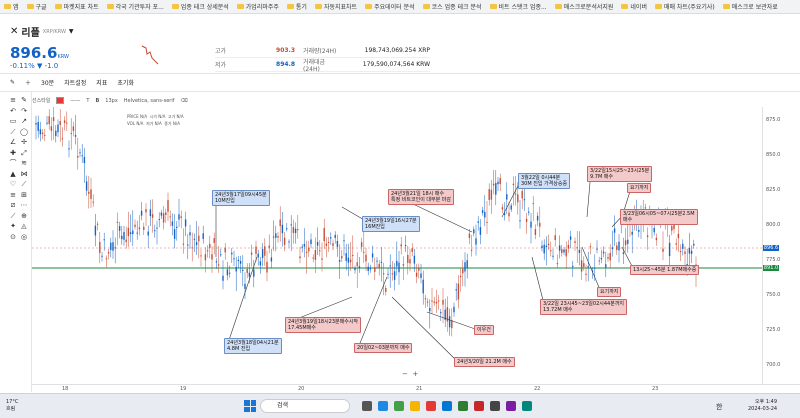  Describe the element at coordinates (24, 132) in the screenshot. I see `circle-tool-icon: ◯` at that location.